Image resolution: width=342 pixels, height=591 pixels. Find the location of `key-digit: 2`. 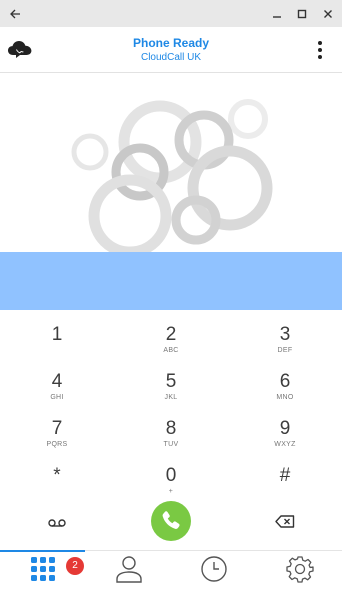

key-digit: 2 is located at coordinates (171, 334).